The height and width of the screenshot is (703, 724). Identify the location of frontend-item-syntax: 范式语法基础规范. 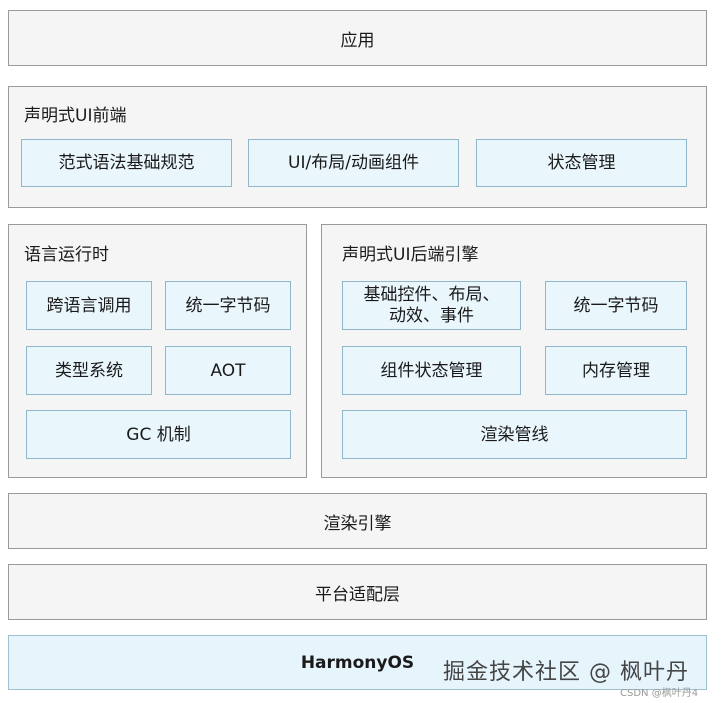
(126, 163).